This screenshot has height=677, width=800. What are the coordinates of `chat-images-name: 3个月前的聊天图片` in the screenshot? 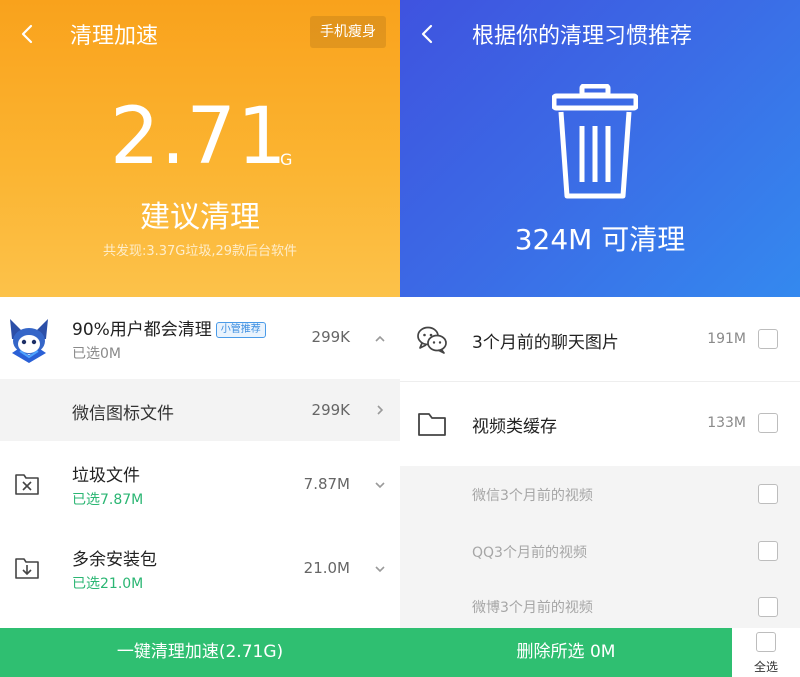 It's located at (545, 343).